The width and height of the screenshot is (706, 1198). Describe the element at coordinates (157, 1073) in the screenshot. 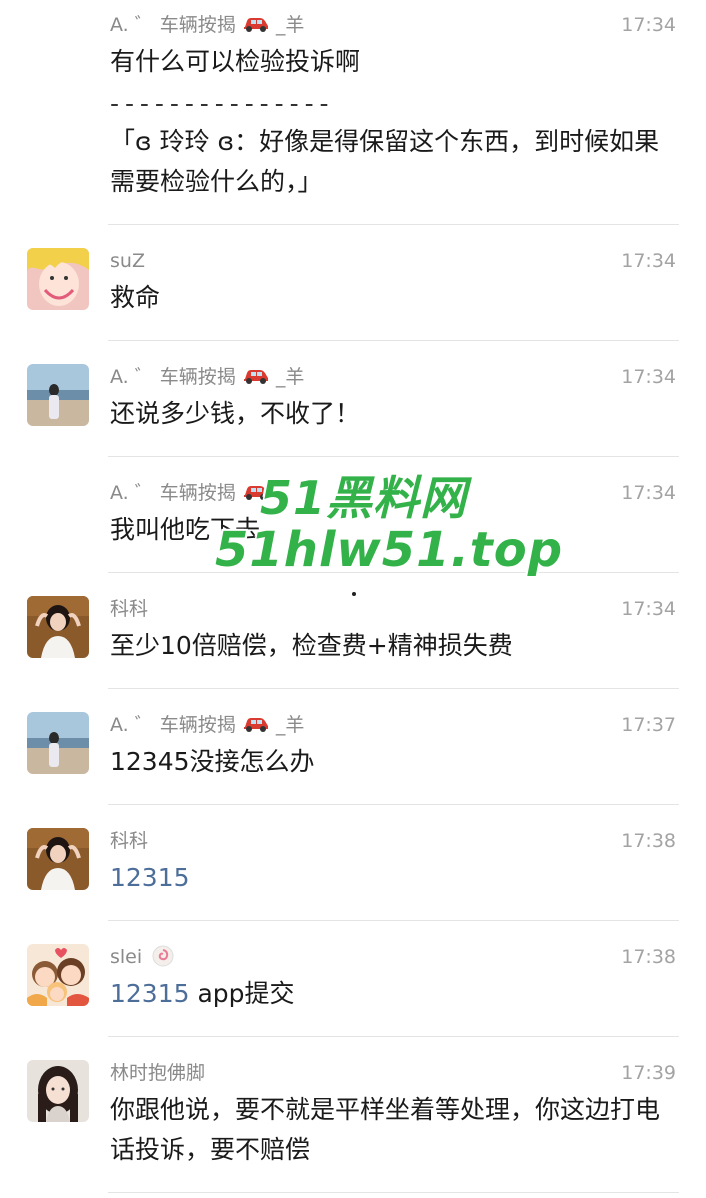

I see `sender-name: 林时抱佛脚` at that location.